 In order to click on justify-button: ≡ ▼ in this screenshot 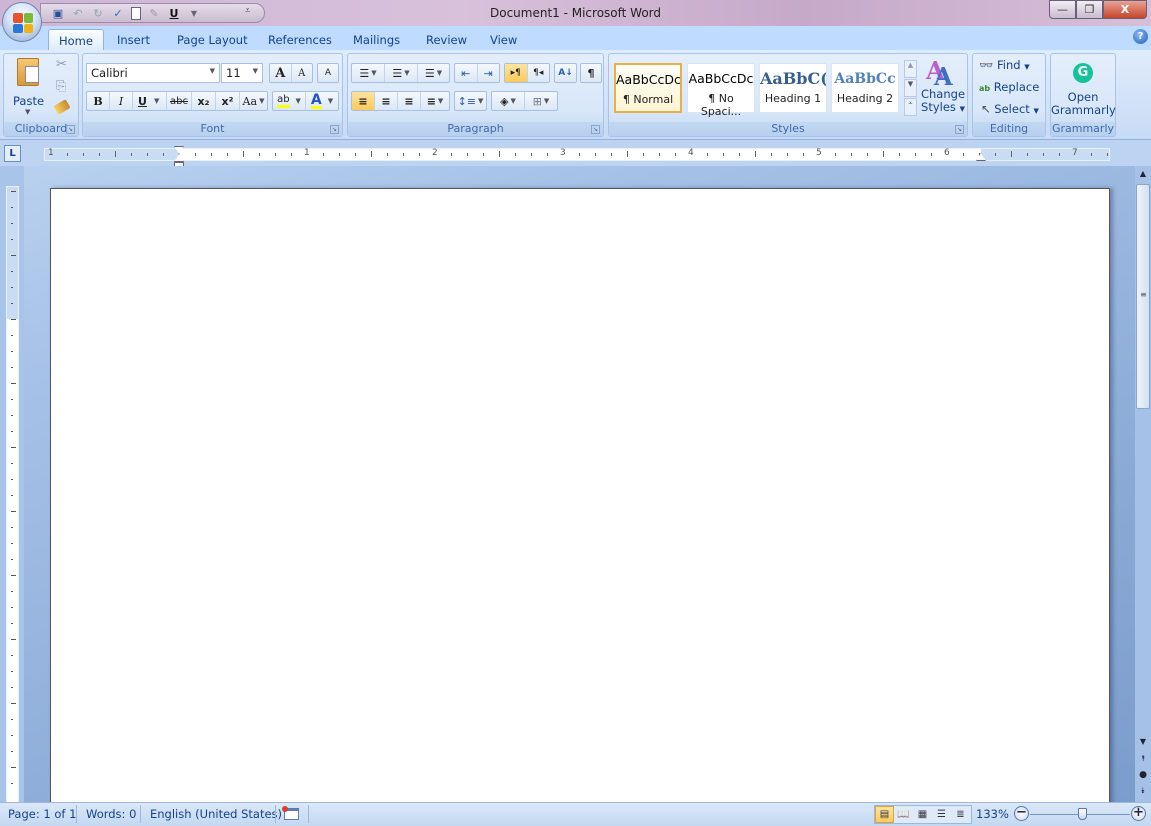, I will do `click(435, 101)`.